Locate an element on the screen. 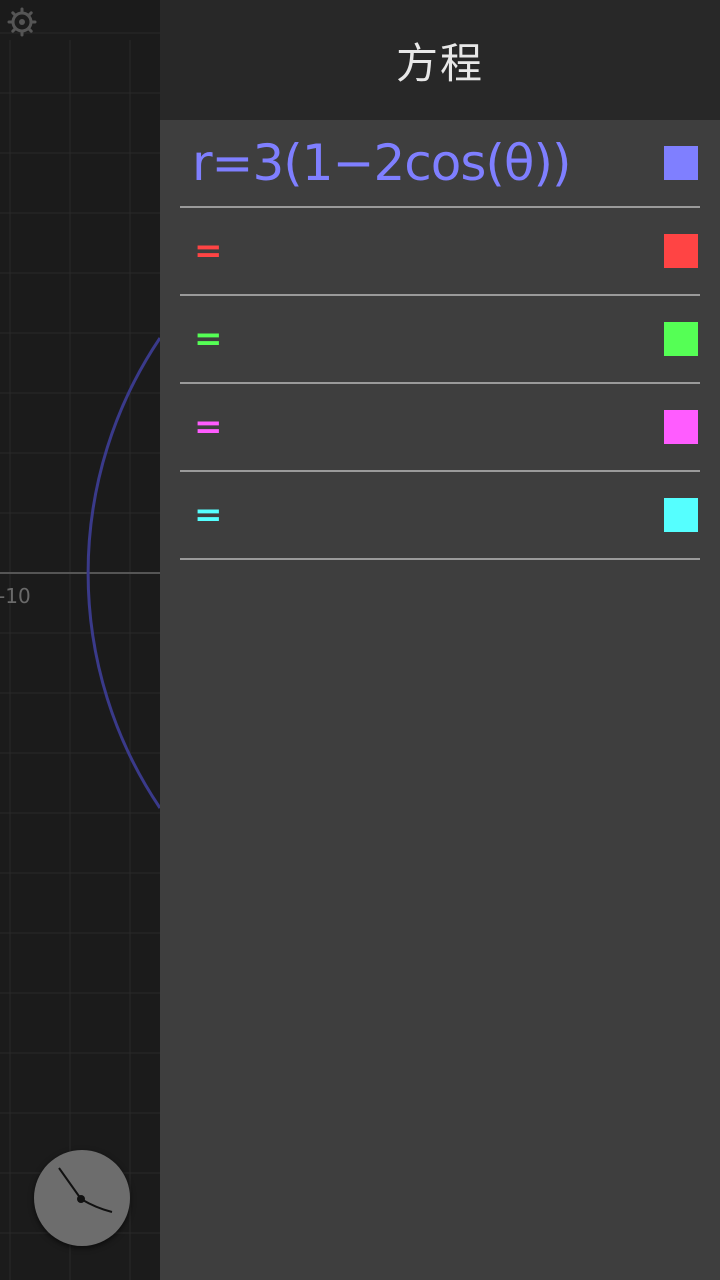 This screenshot has width=720, height=1280. drawer-header: 方程 is located at coordinates (440, 60).